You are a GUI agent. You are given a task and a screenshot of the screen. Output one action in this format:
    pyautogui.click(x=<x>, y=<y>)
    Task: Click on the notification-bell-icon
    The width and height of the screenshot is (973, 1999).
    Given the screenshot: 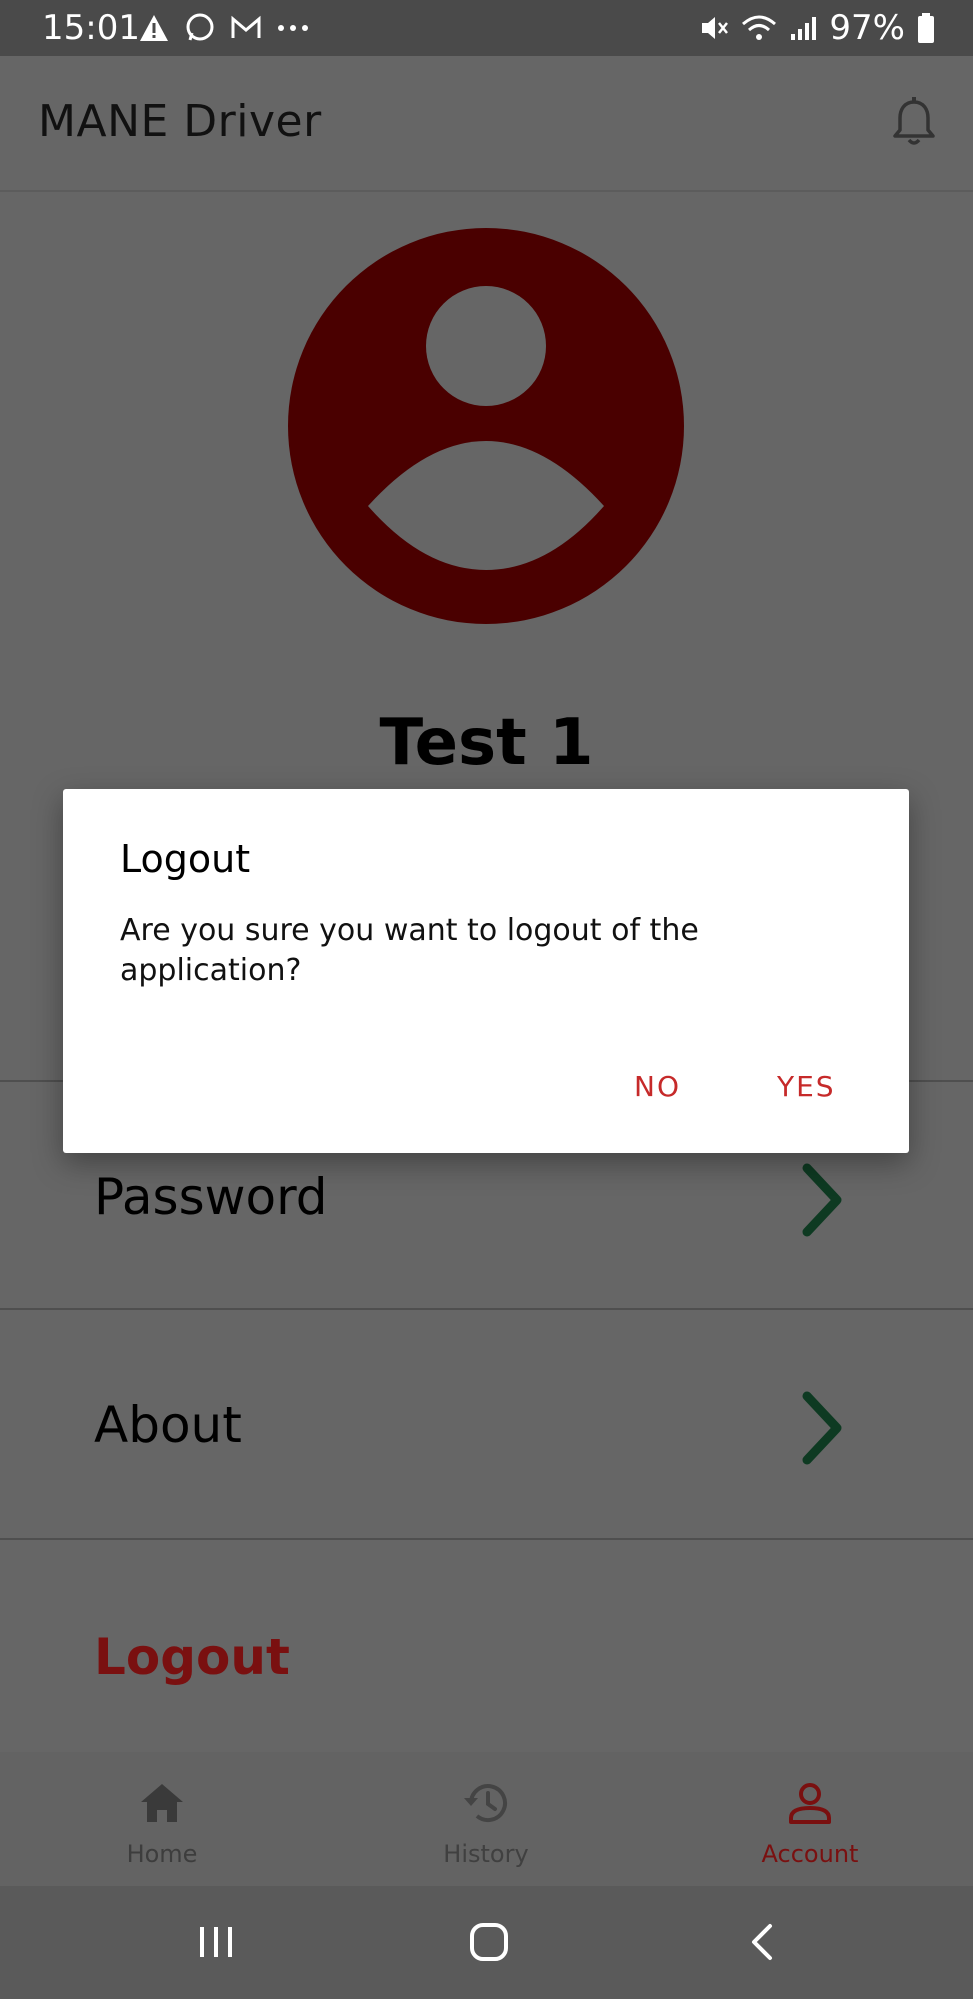 What is the action you would take?
    pyautogui.click(x=914, y=122)
    